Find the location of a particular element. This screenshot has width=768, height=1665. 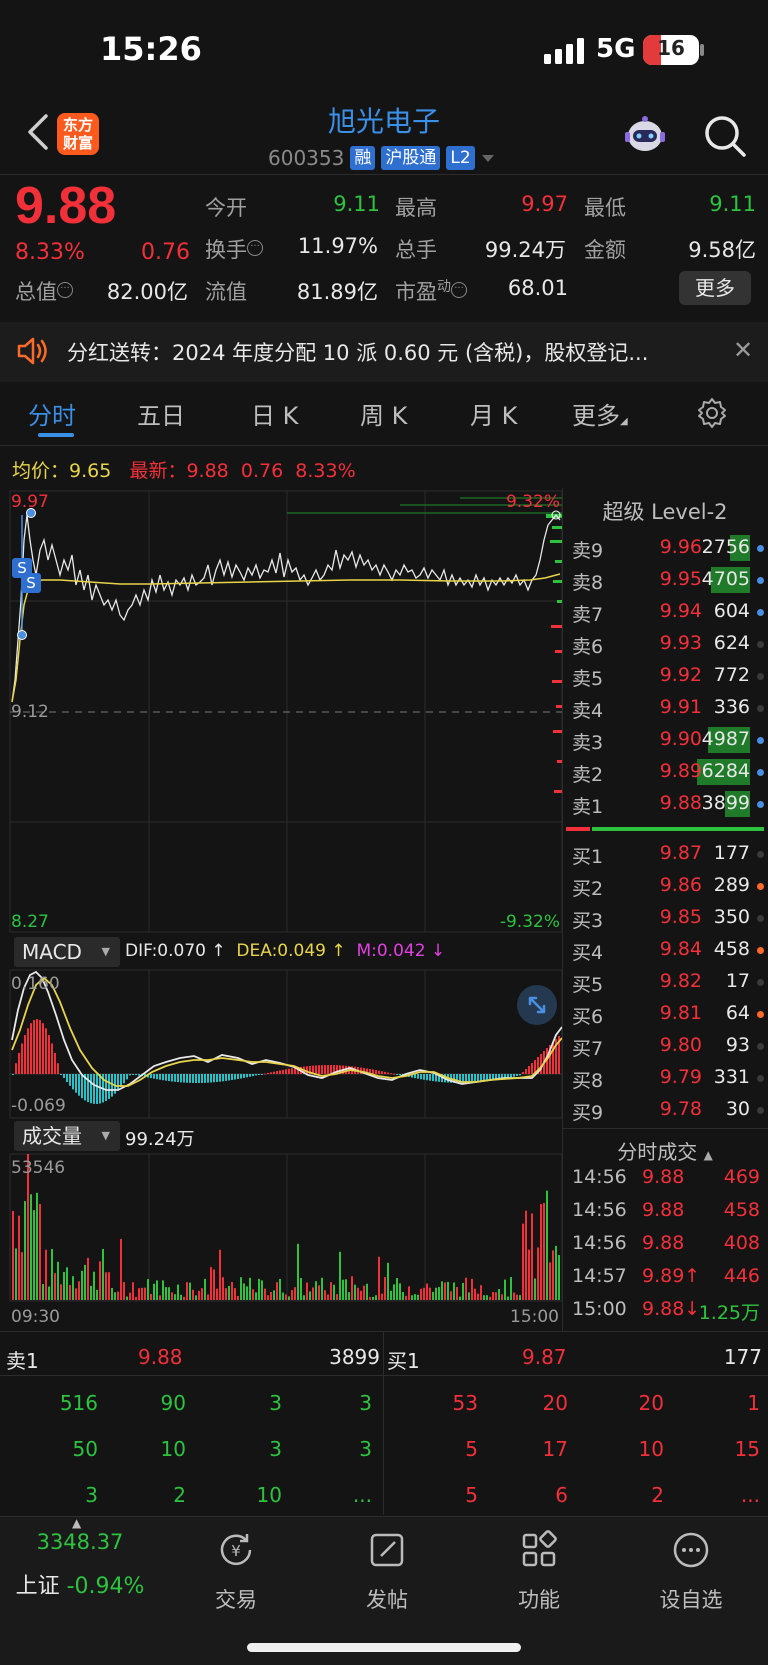

nav-post: 发帖 is located at coordinates (387, 1572).